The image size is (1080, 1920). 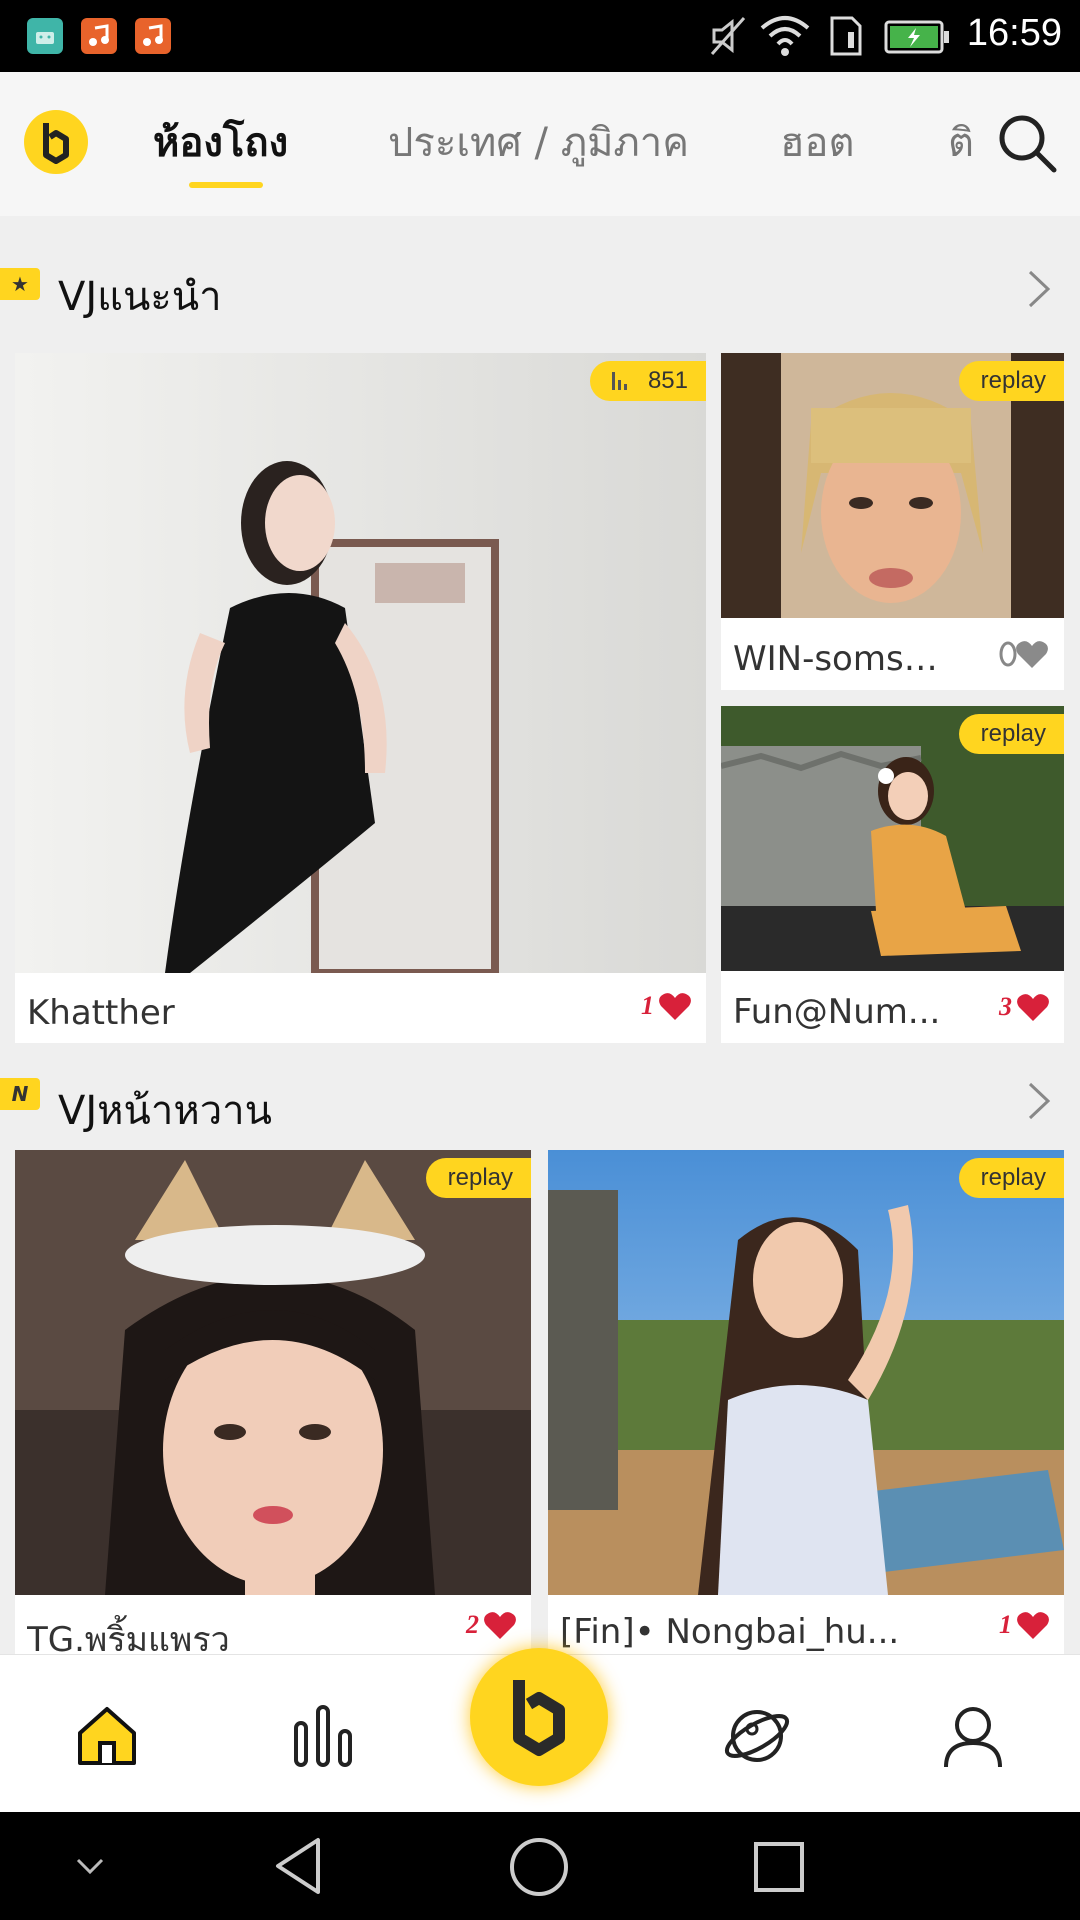 I want to click on sim-icon, so click(x=846, y=36).